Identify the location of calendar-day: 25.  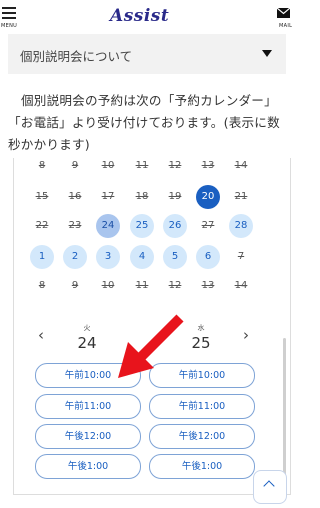
(142, 226).